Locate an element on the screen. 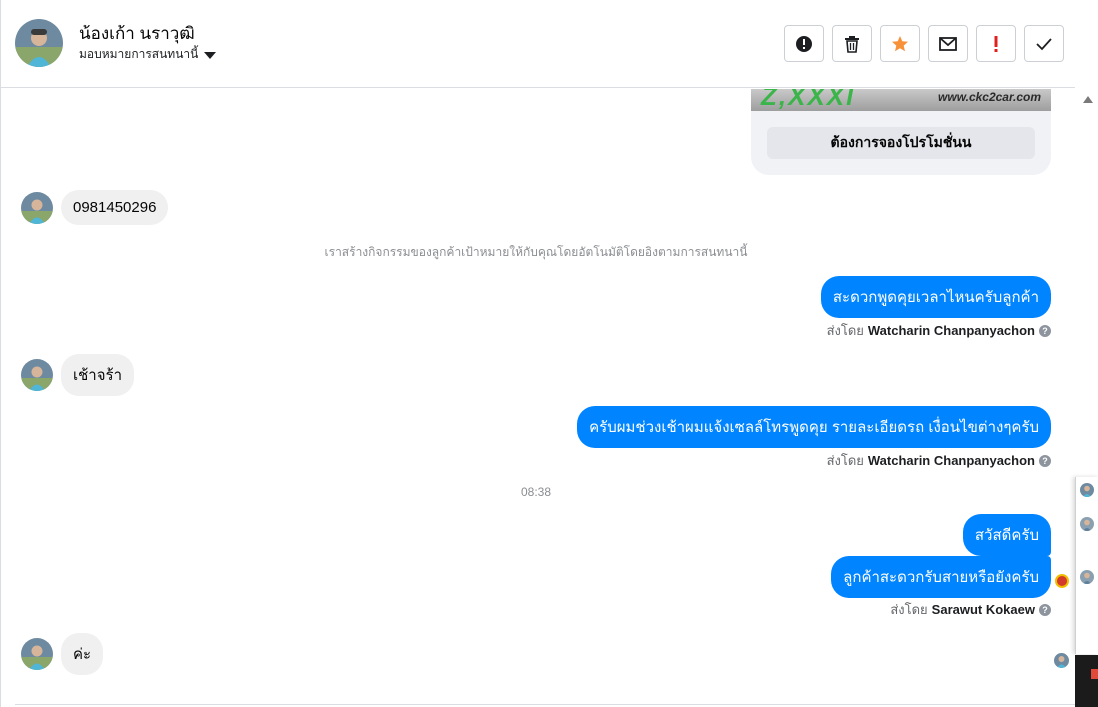 The image size is (1098, 707). message-bubble: เช้าจร้า is located at coordinates (97, 375).